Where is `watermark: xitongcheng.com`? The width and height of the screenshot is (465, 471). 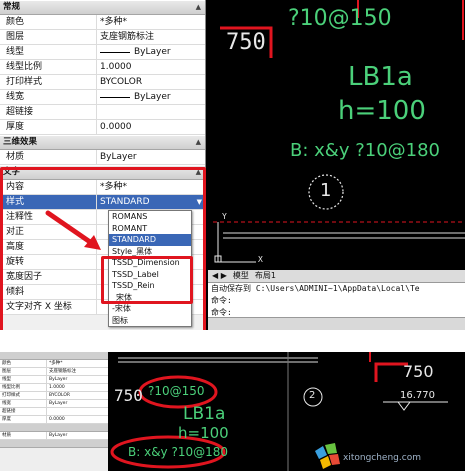 watermark: xitongcheng.com is located at coordinates (388, 457).